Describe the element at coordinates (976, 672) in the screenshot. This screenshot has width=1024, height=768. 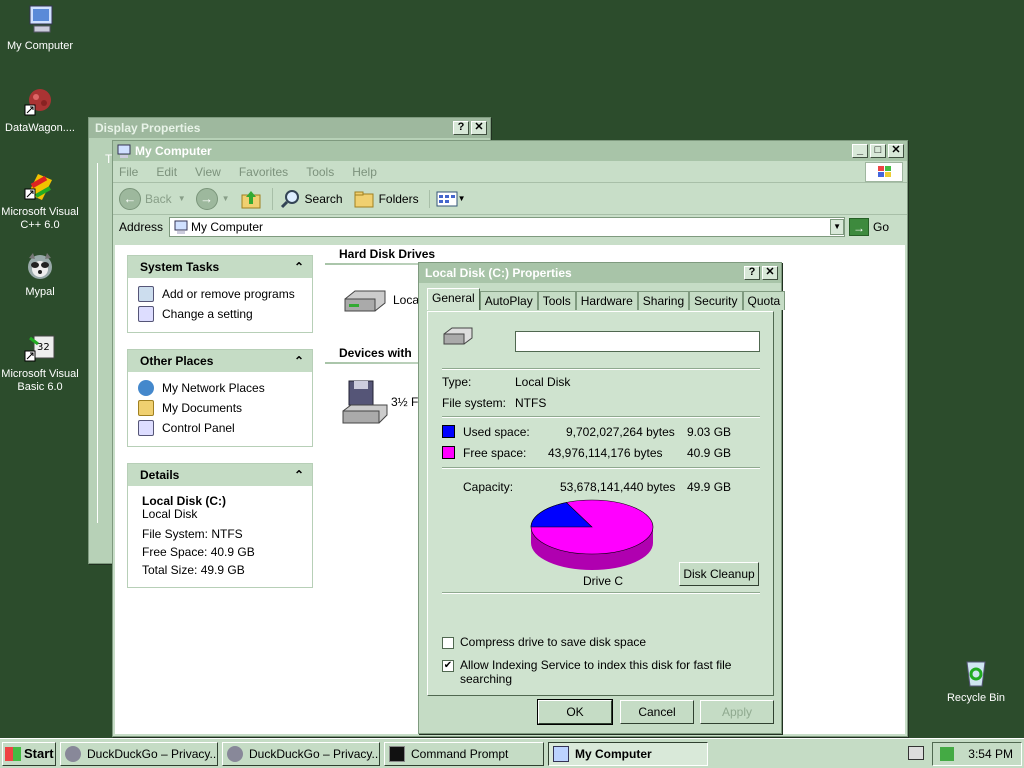
I see `recycle-bin-icon` at that location.